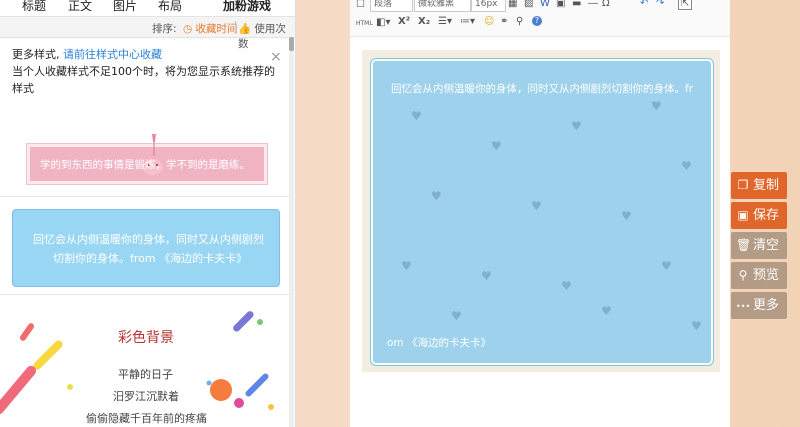  Describe the element at coordinates (80, 7) in the screenshot. I see `tab-body: 正文` at that location.